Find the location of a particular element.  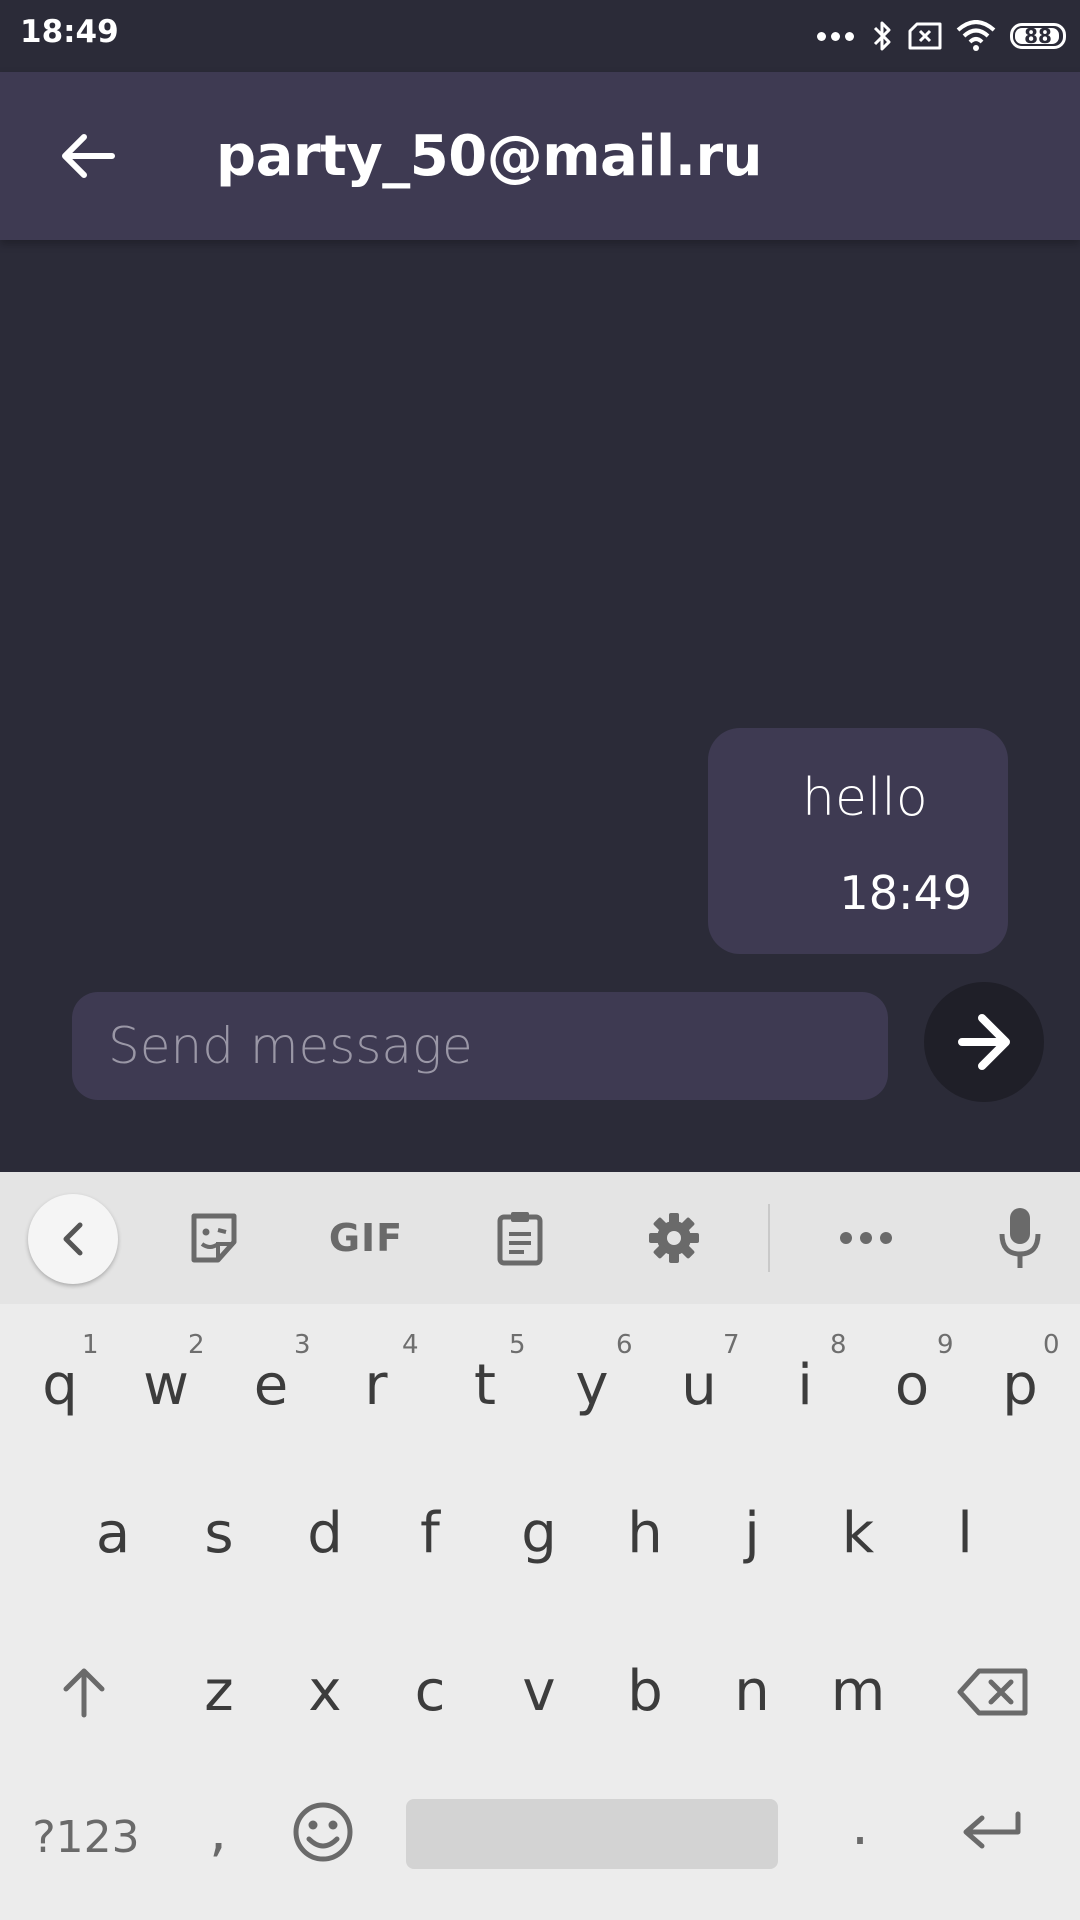

chevron-left-icon is located at coordinates (73, 1239).